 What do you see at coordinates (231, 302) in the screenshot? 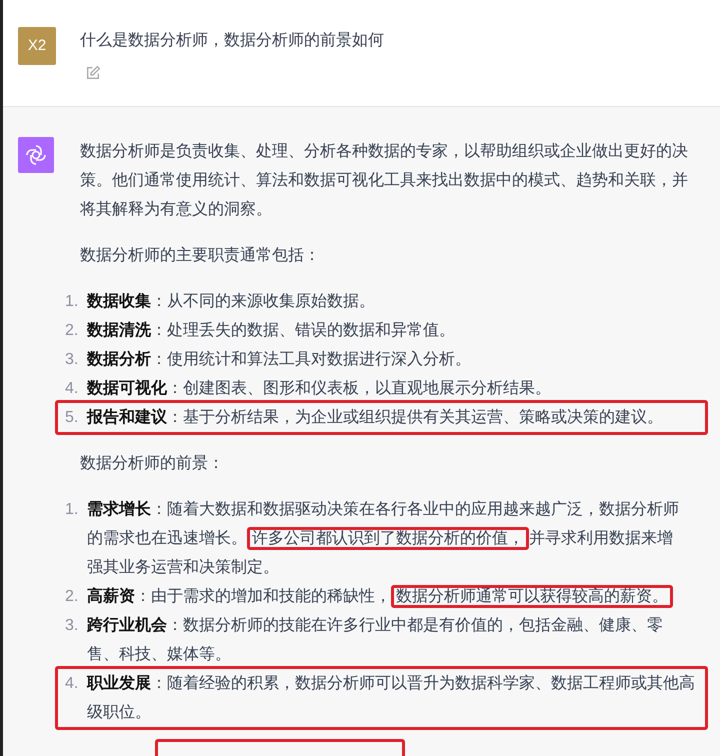
I see `list-item-text: 数据收集：从不同的来源收集原始数据。` at bounding box center [231, 302].